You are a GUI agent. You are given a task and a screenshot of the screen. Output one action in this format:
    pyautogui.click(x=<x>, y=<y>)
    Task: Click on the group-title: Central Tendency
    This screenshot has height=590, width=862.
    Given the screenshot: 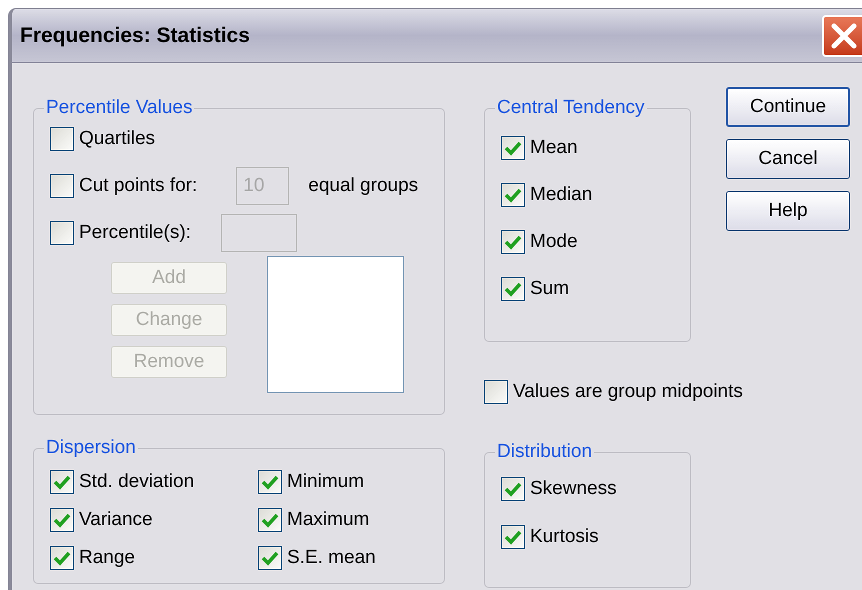 What is the action you would take?
    pyautogui.click(x=571, y=108)
    